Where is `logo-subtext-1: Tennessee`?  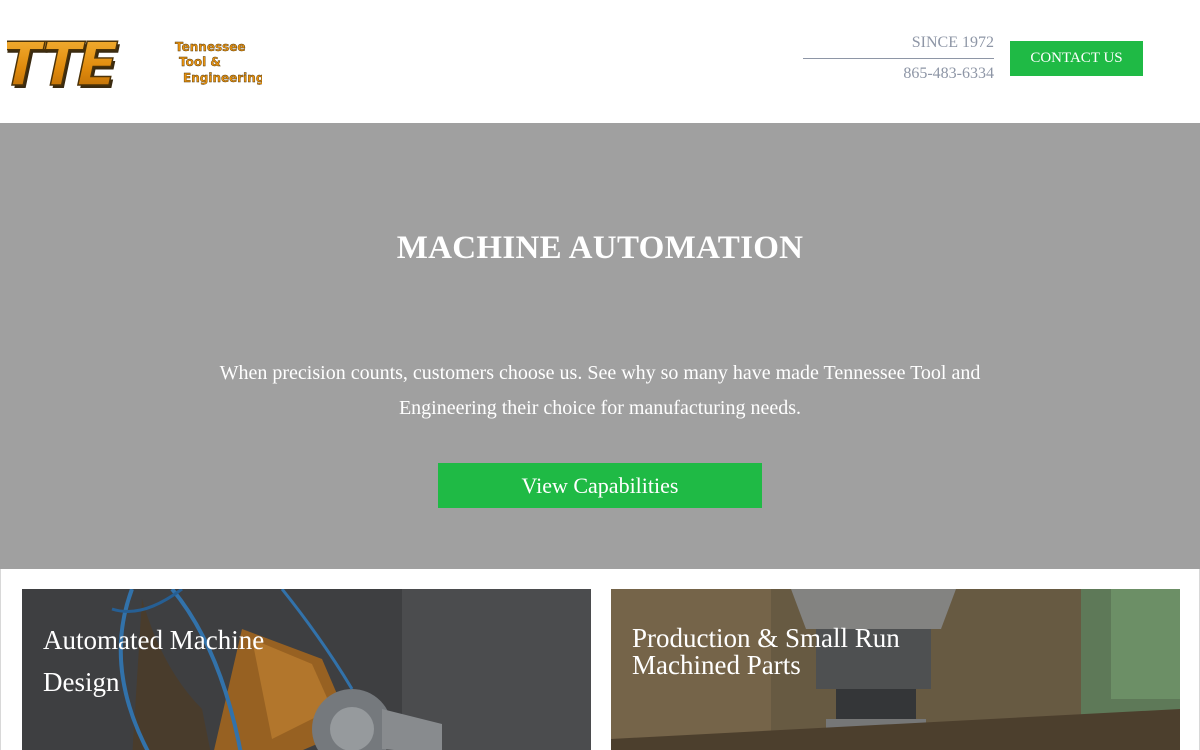
logo-subtext-1: Tennessee is located at coordinates (210, 47).